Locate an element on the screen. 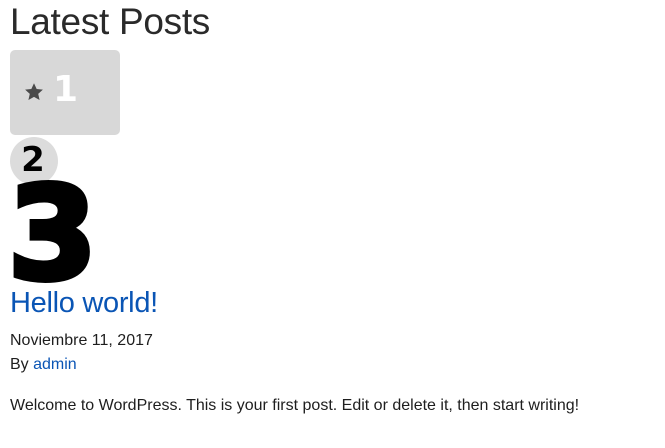 This screenshot has width=665, height=448. post-author-link: admin is located at coordinates (55, 364).